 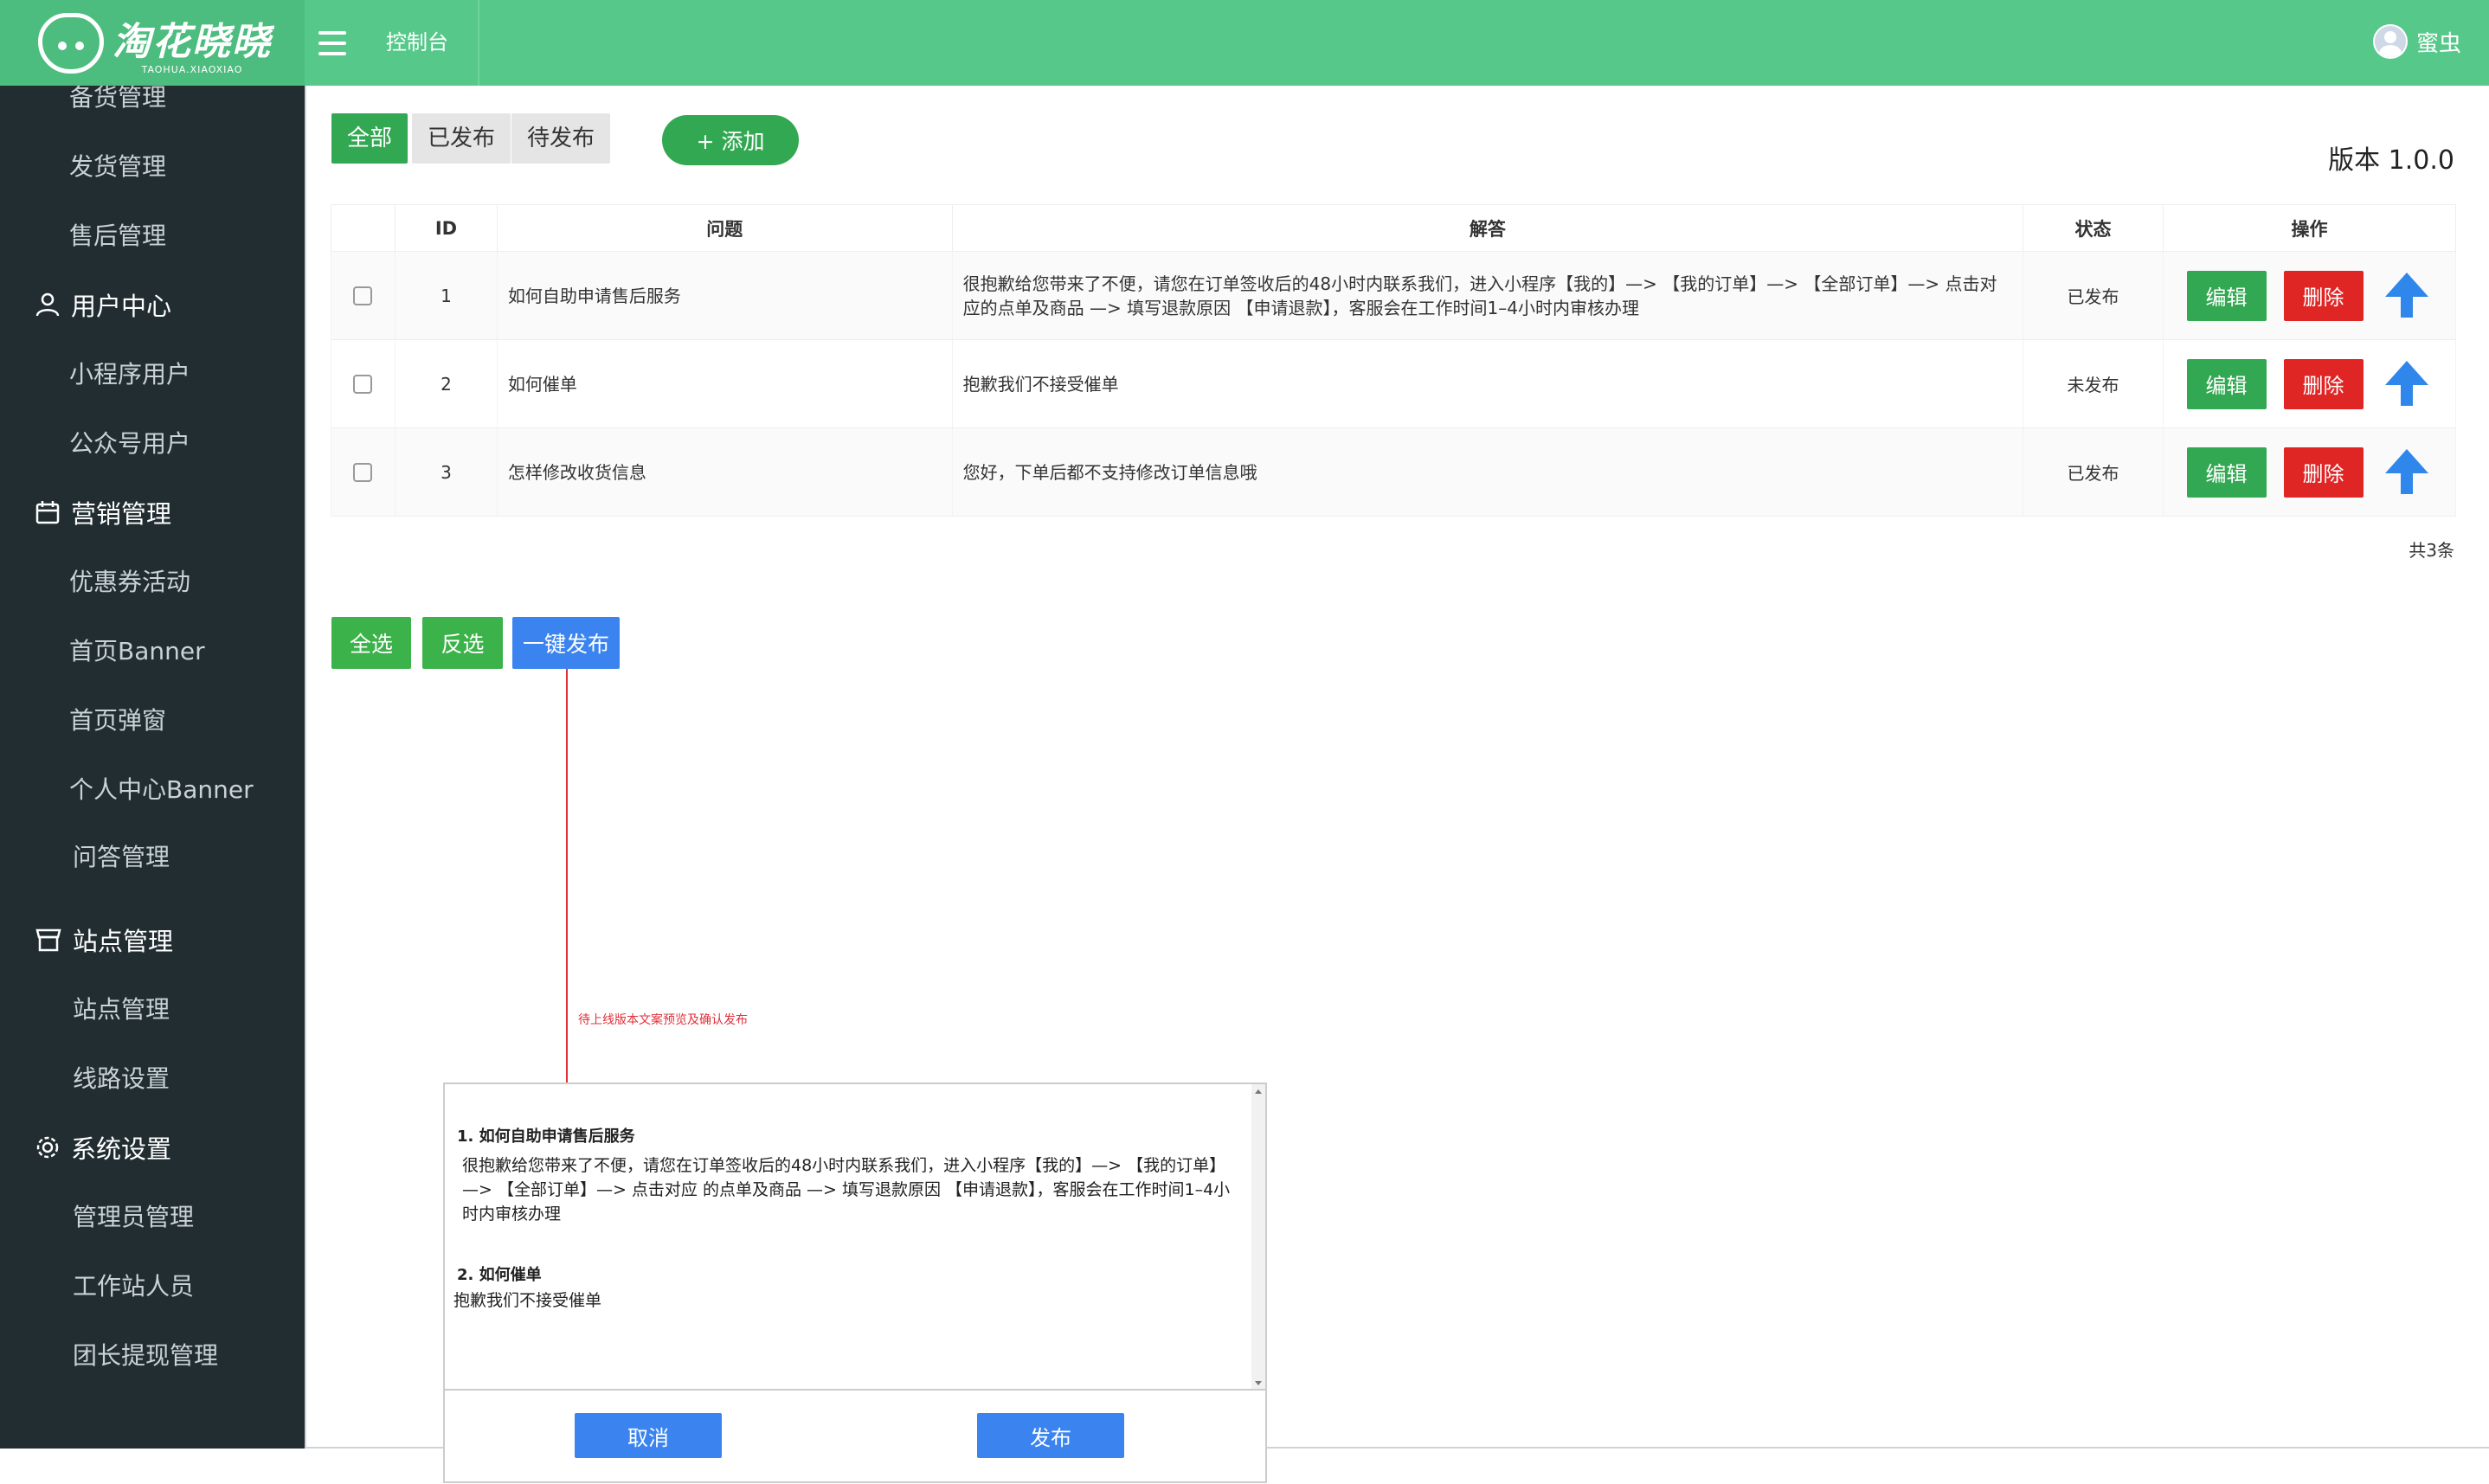 What do you see at coordinates (463, 643) in the screenshot?
I see `invert-selection-button: 反选` at bounding box center [463, 643].